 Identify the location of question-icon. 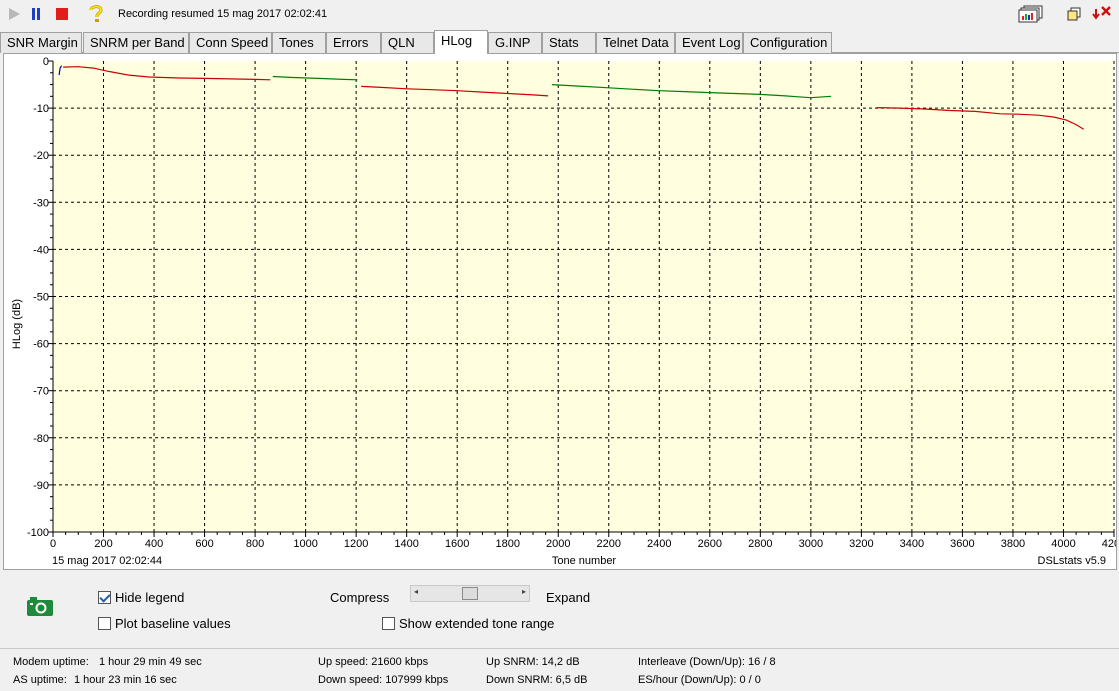
(96, 14).